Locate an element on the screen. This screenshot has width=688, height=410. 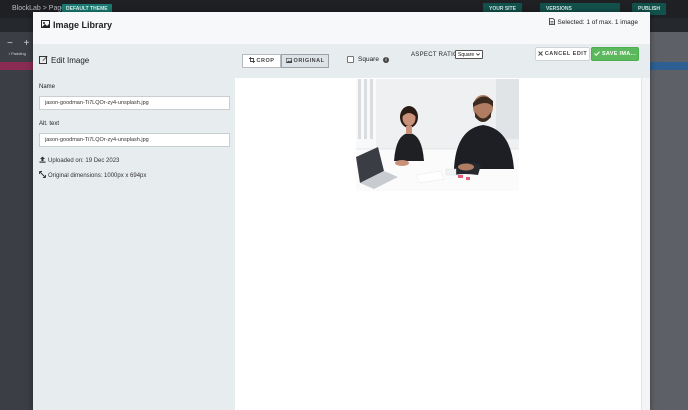
chevron-down-icon is located at coordinates (478, 55).